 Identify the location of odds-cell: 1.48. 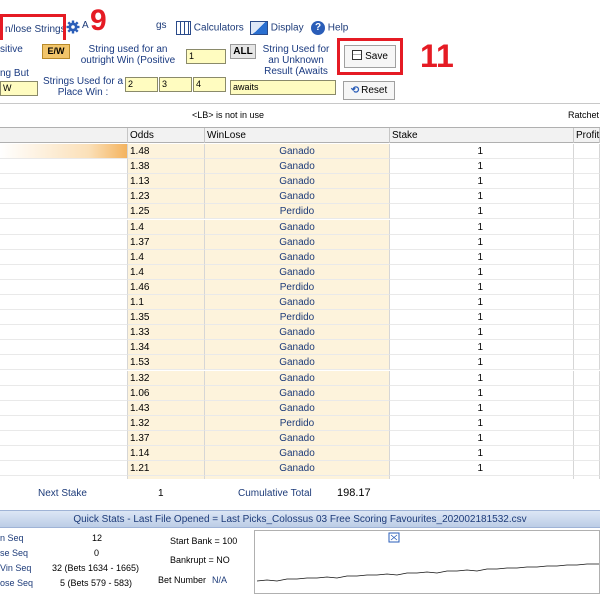
(166, 152).